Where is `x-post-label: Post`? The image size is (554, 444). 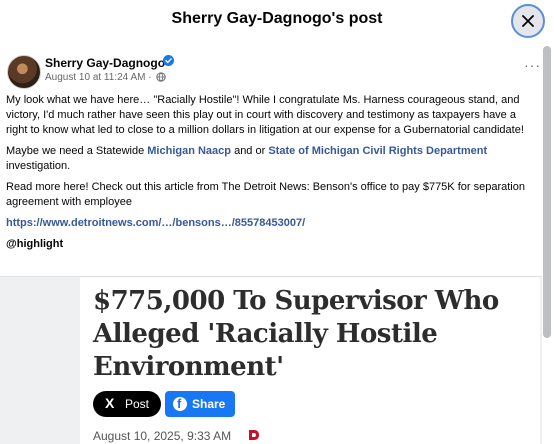
x-post-label: Post is located at coordinates (137, 404).